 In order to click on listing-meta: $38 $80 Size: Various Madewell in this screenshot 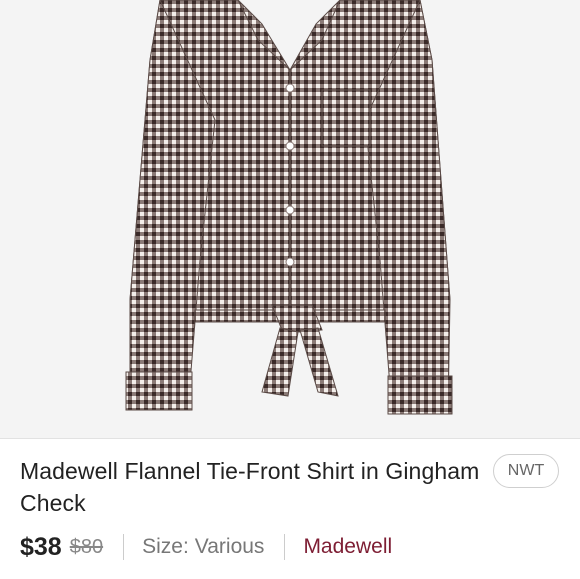, I will do `click(206, 547)`.